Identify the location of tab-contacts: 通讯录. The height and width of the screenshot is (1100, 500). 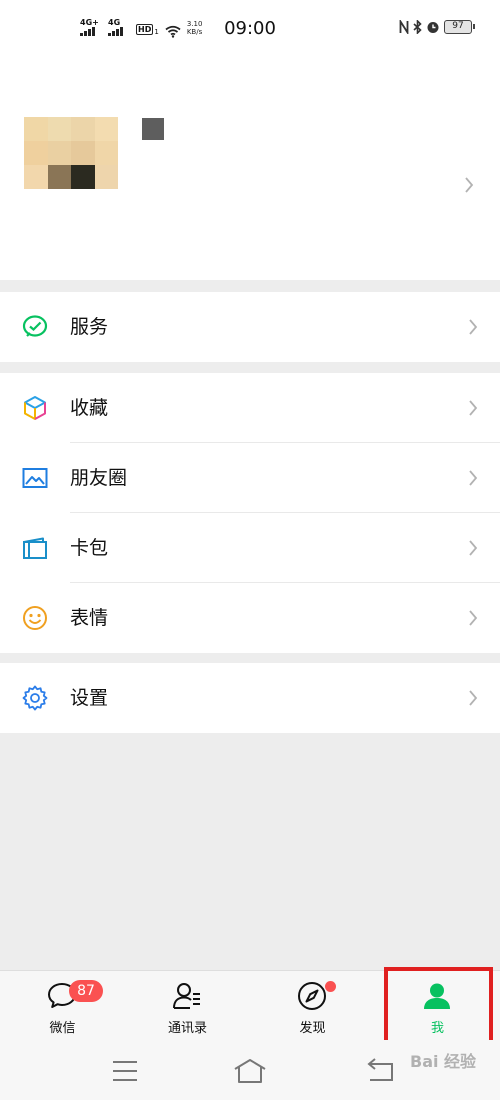
(187, 1006).